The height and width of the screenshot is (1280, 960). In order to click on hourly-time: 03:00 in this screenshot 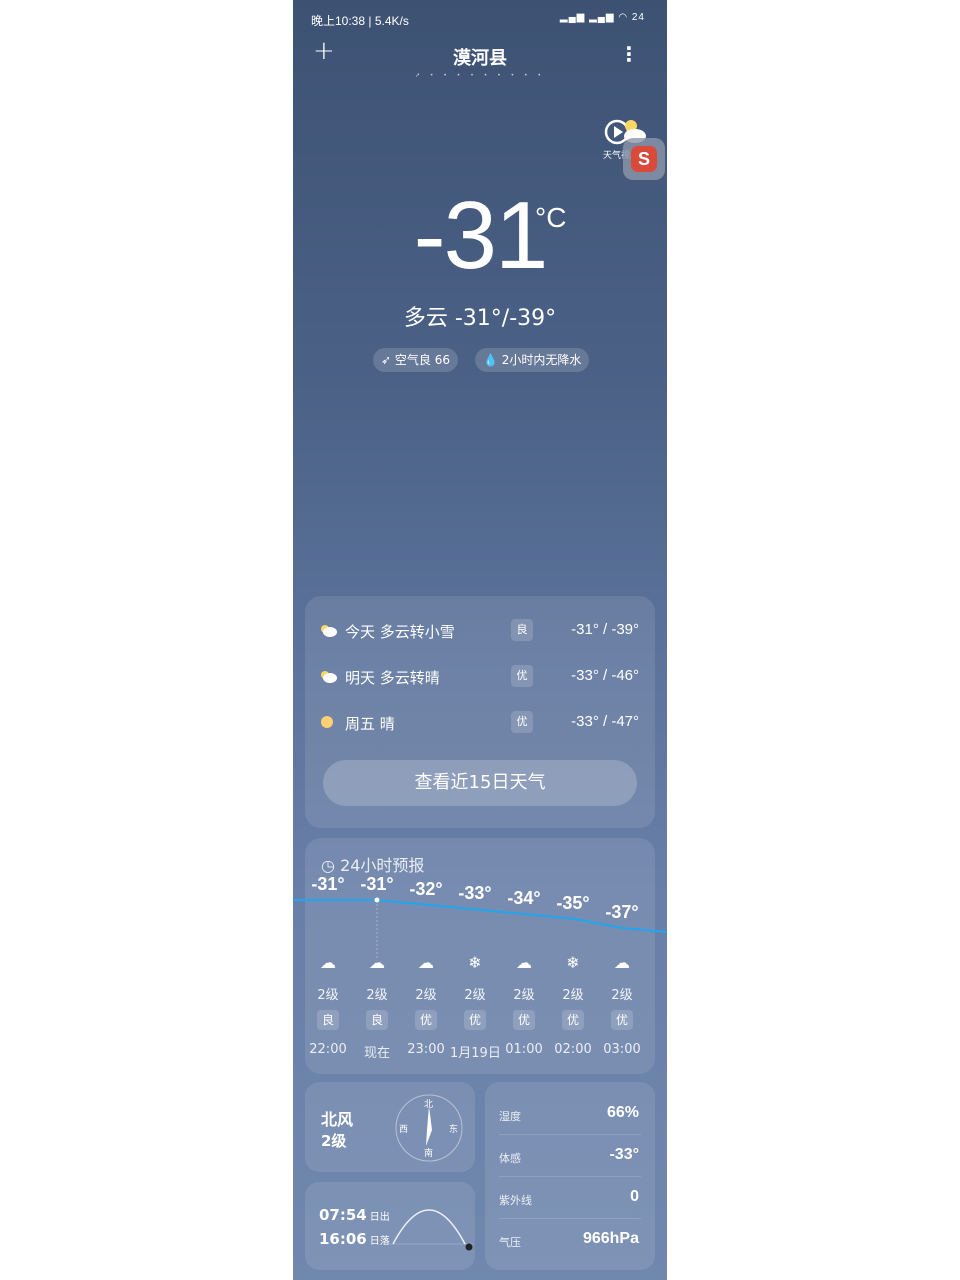, I will do `click(622, 1049)`.